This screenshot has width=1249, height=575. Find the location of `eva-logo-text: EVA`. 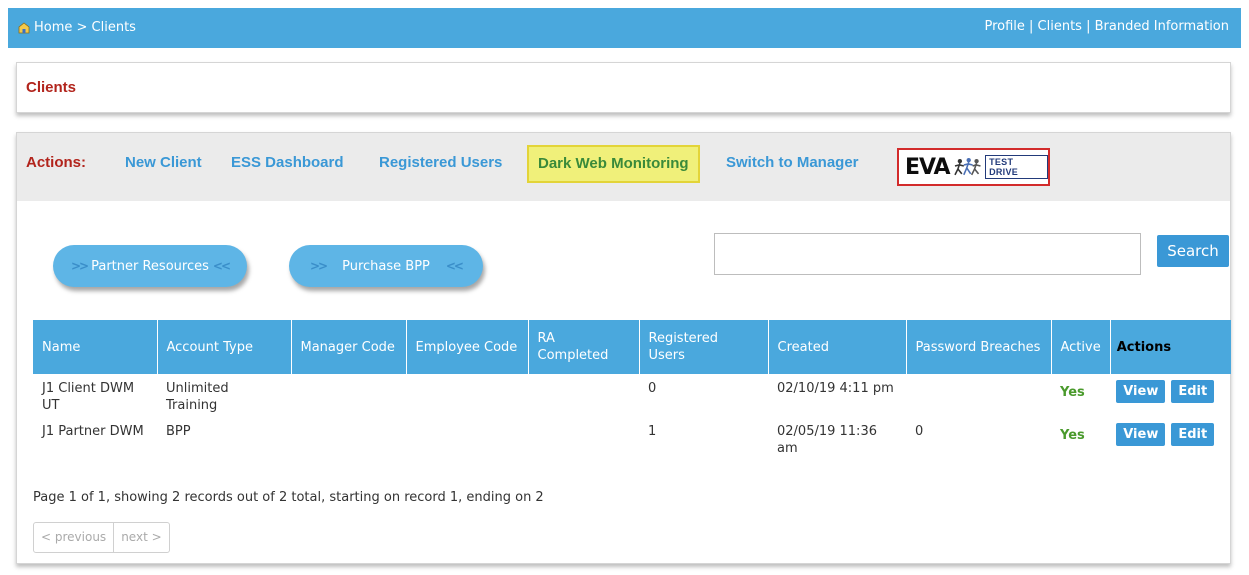

eva-logo-text: EVA is located at coordinates (928, 167).